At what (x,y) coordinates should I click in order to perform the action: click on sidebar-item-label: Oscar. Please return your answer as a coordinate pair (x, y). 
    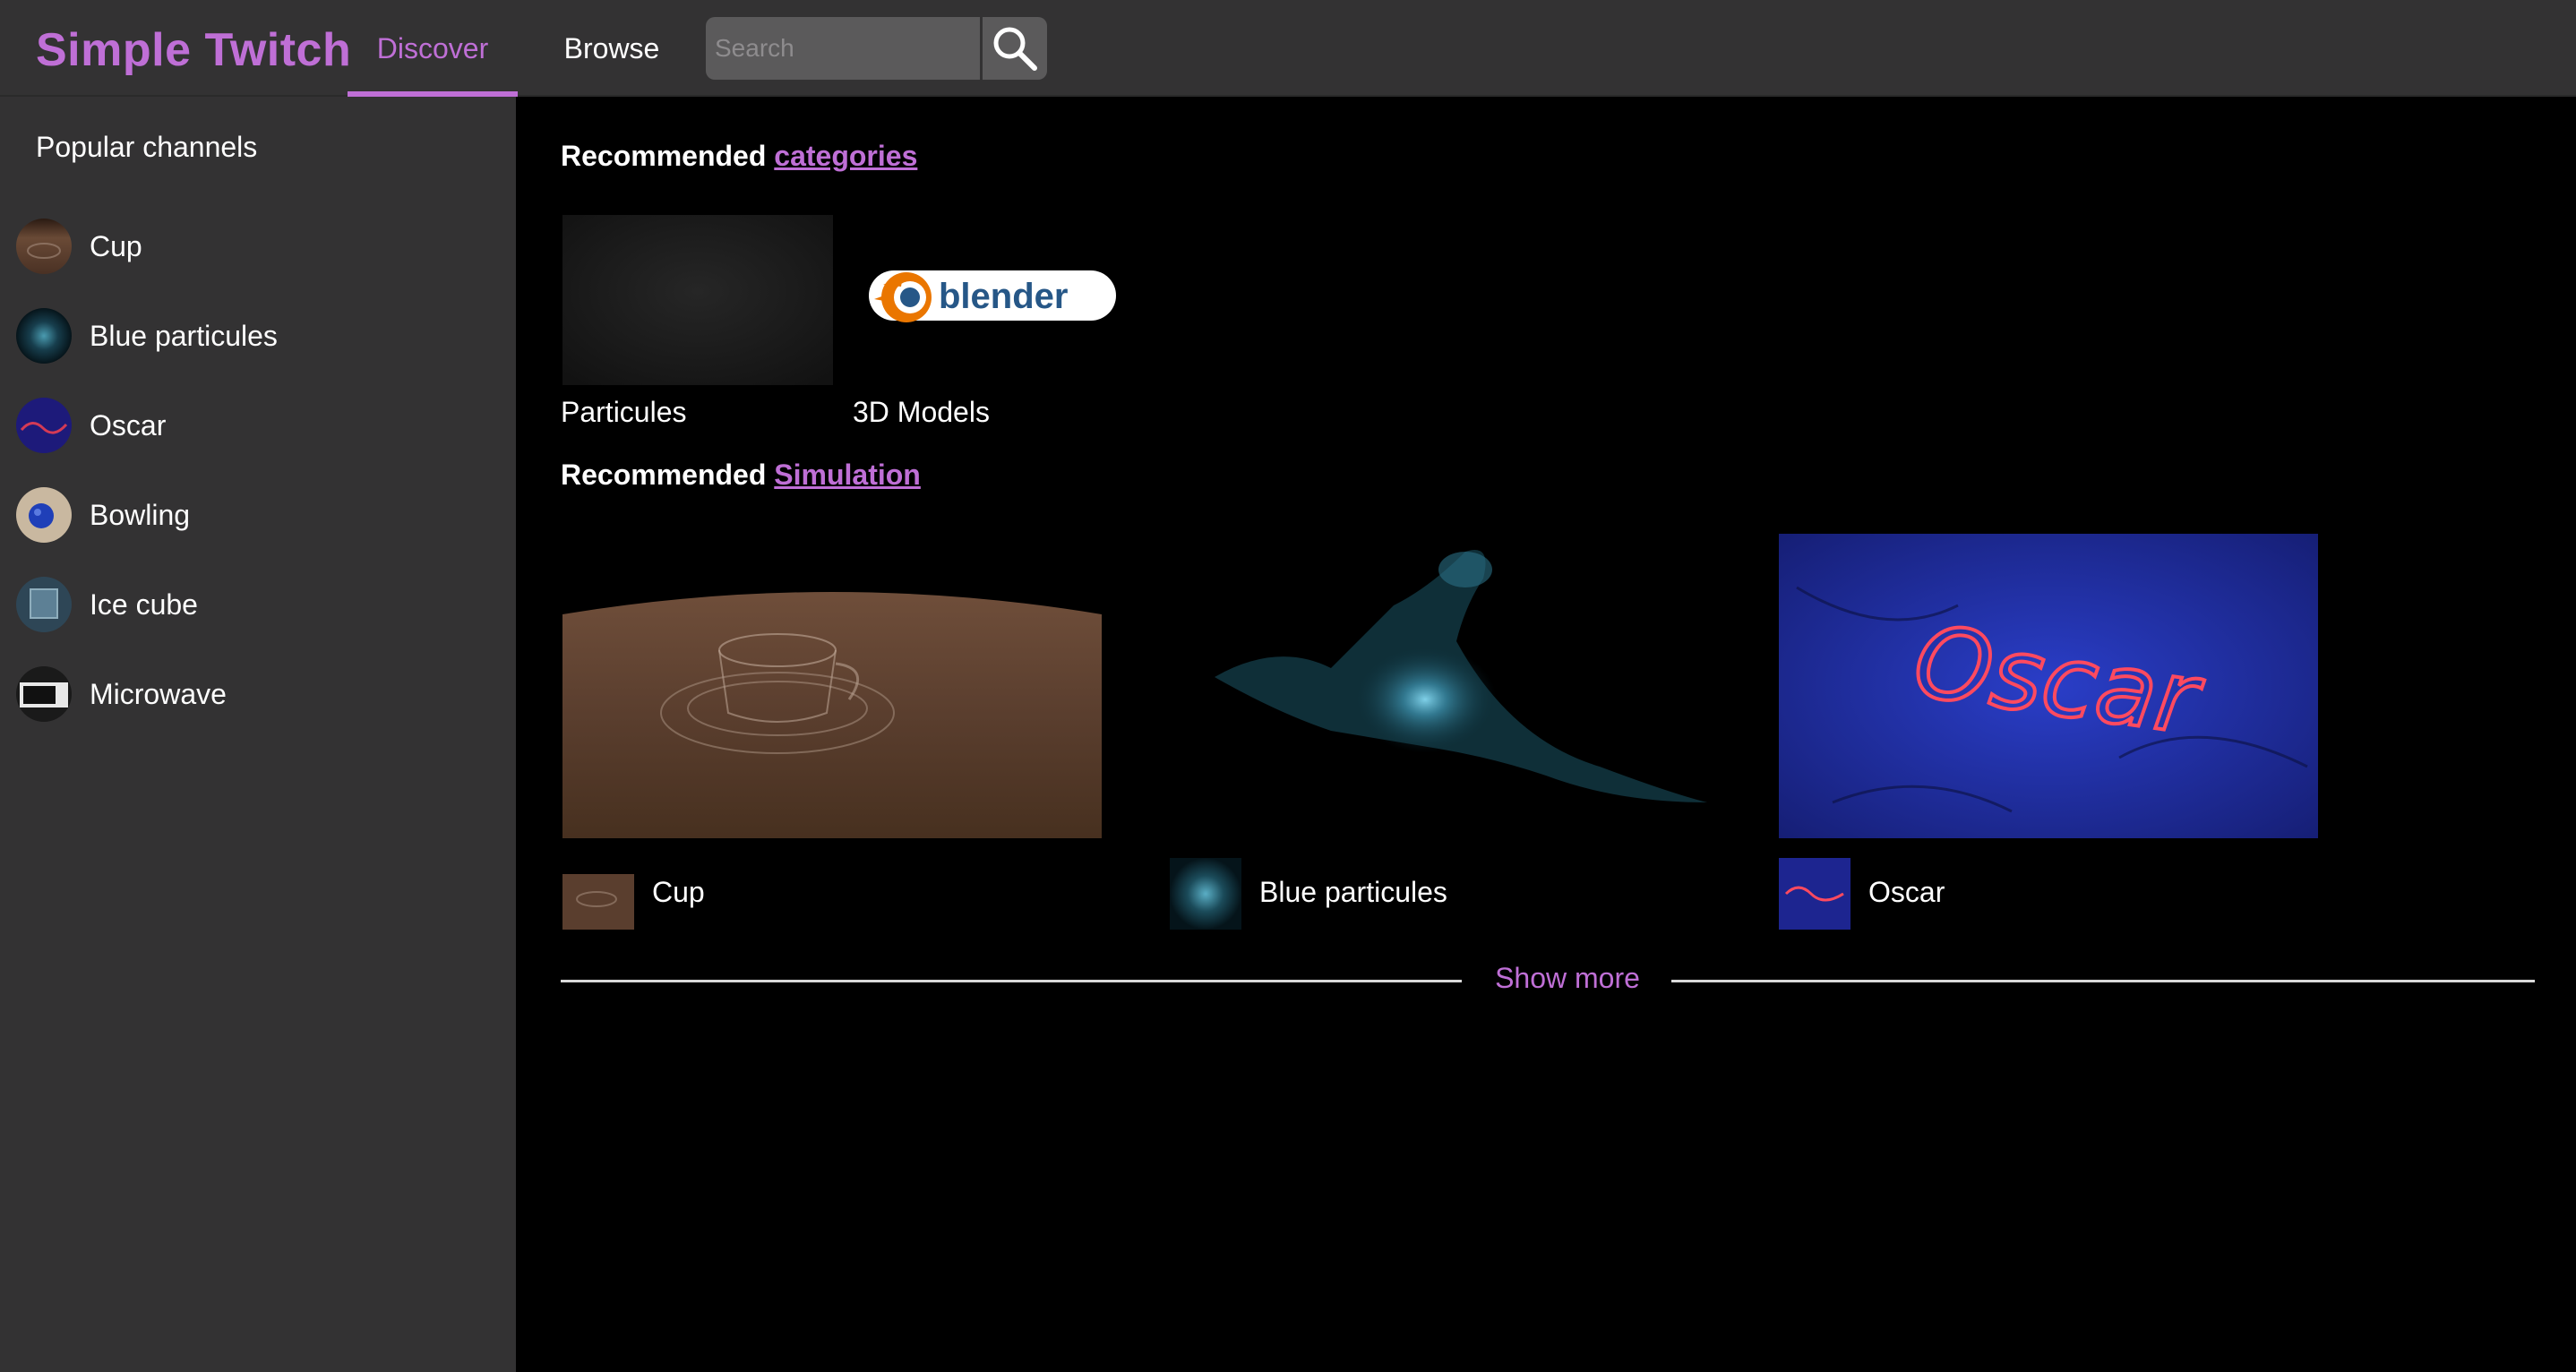
    Looking at the image, I should click on (128, 425).